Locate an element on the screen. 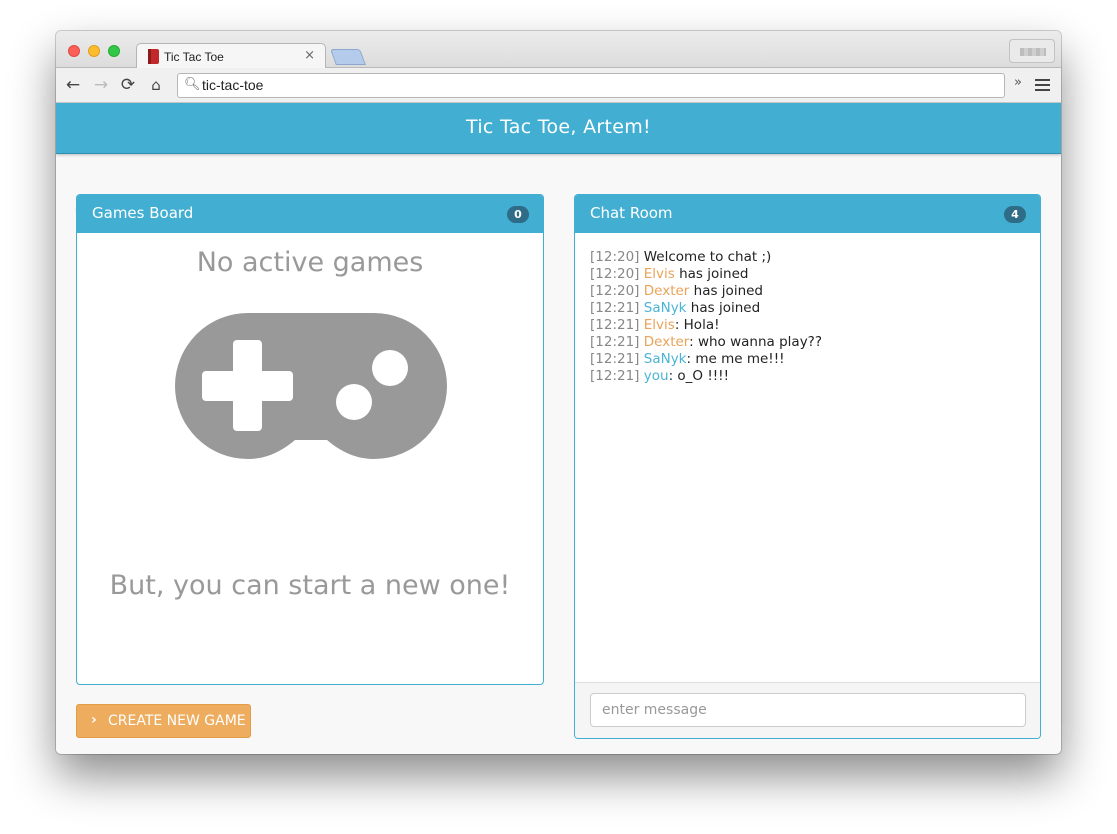 This screenshot has width=1117, height=834. chat-message: [12:21] SaNyk: me me me!!! is located at coordinates (805, 359).